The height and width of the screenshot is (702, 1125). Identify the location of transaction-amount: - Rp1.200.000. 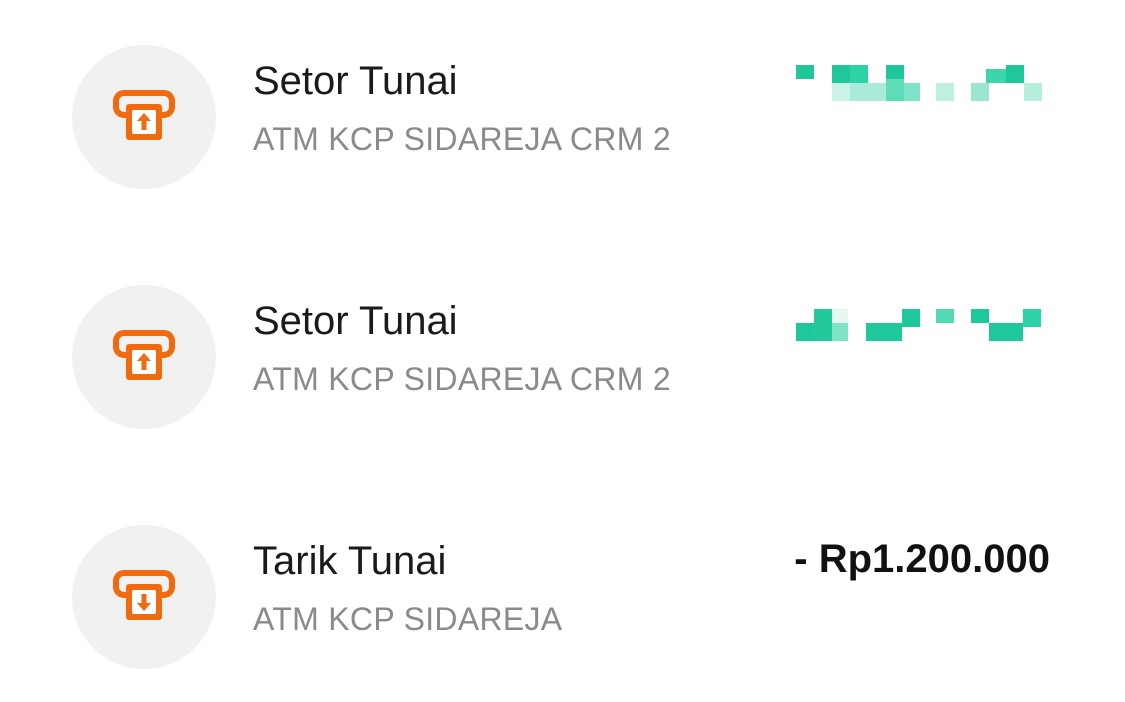
(922, 559).